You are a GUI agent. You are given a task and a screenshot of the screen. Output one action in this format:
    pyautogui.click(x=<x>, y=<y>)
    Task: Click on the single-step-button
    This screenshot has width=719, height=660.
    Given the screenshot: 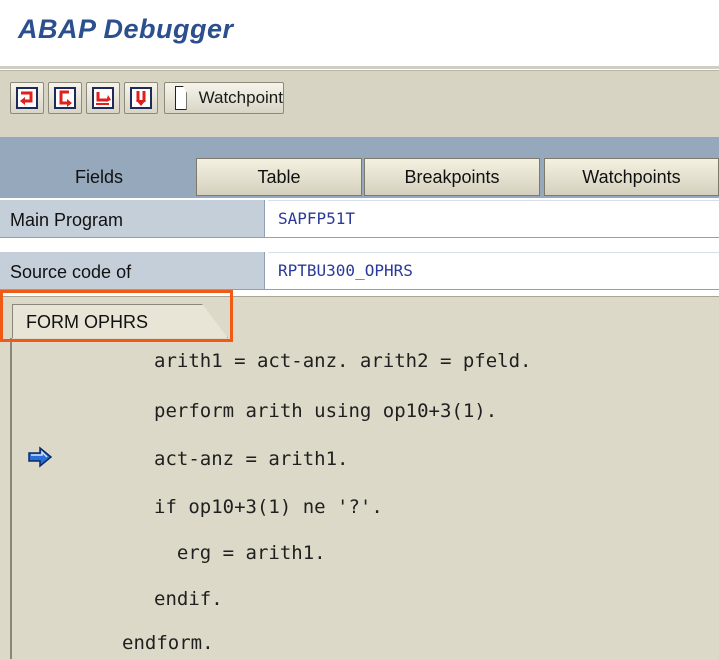 What is the action you would take?
    pyautogui.click(x=27, y=98)
    